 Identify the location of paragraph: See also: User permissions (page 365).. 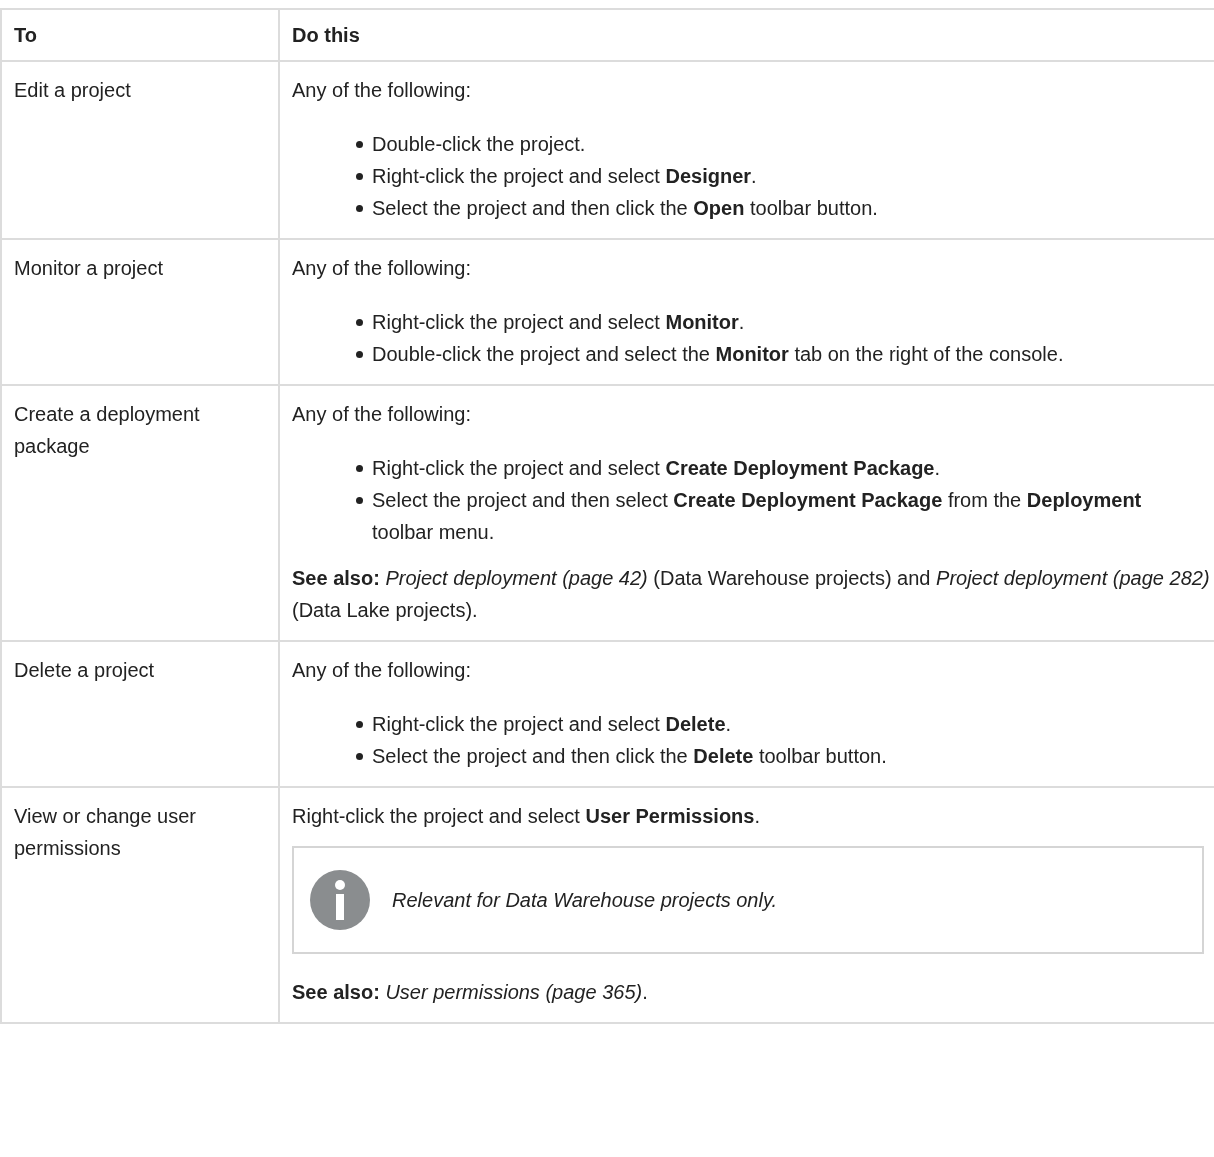
(470, 992).